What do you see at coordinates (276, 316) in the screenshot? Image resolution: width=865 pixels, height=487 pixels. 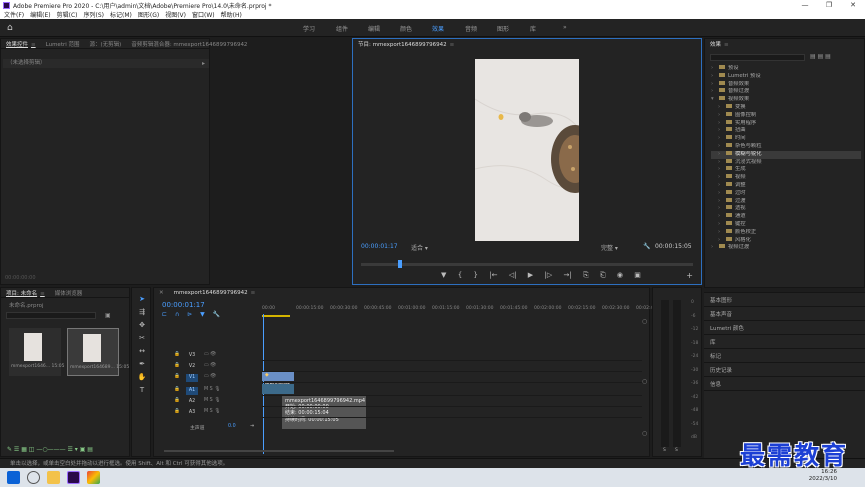 I see `work-area-bar` at bounding box center [276, 316].